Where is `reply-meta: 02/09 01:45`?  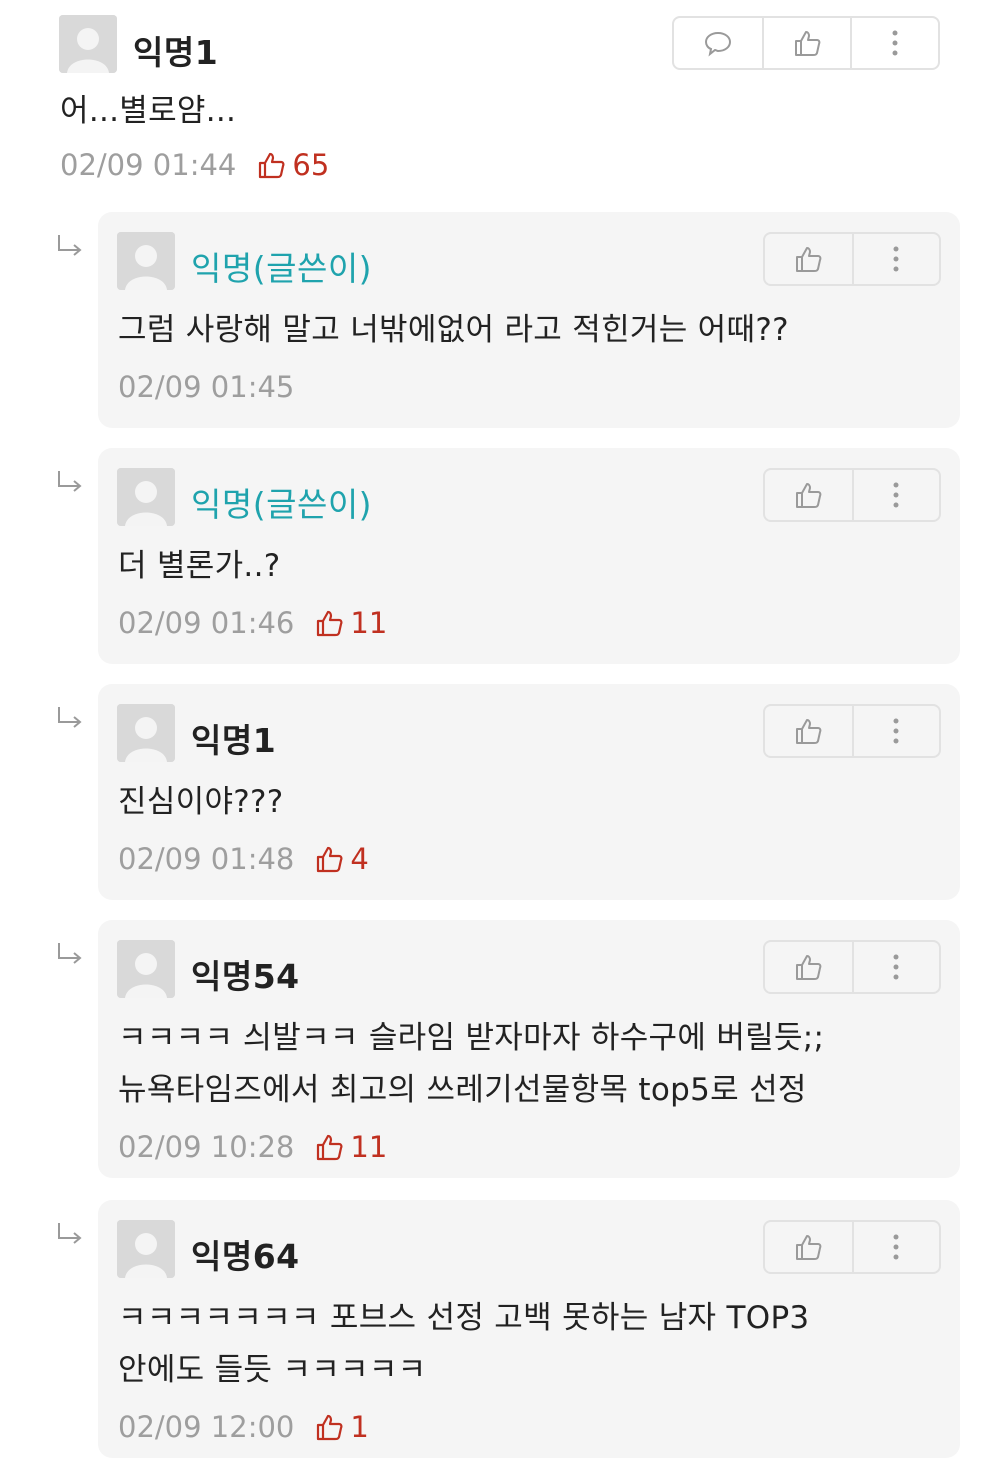 reply-meta: 02/09 01:45 is located at coordinates (206, 387).